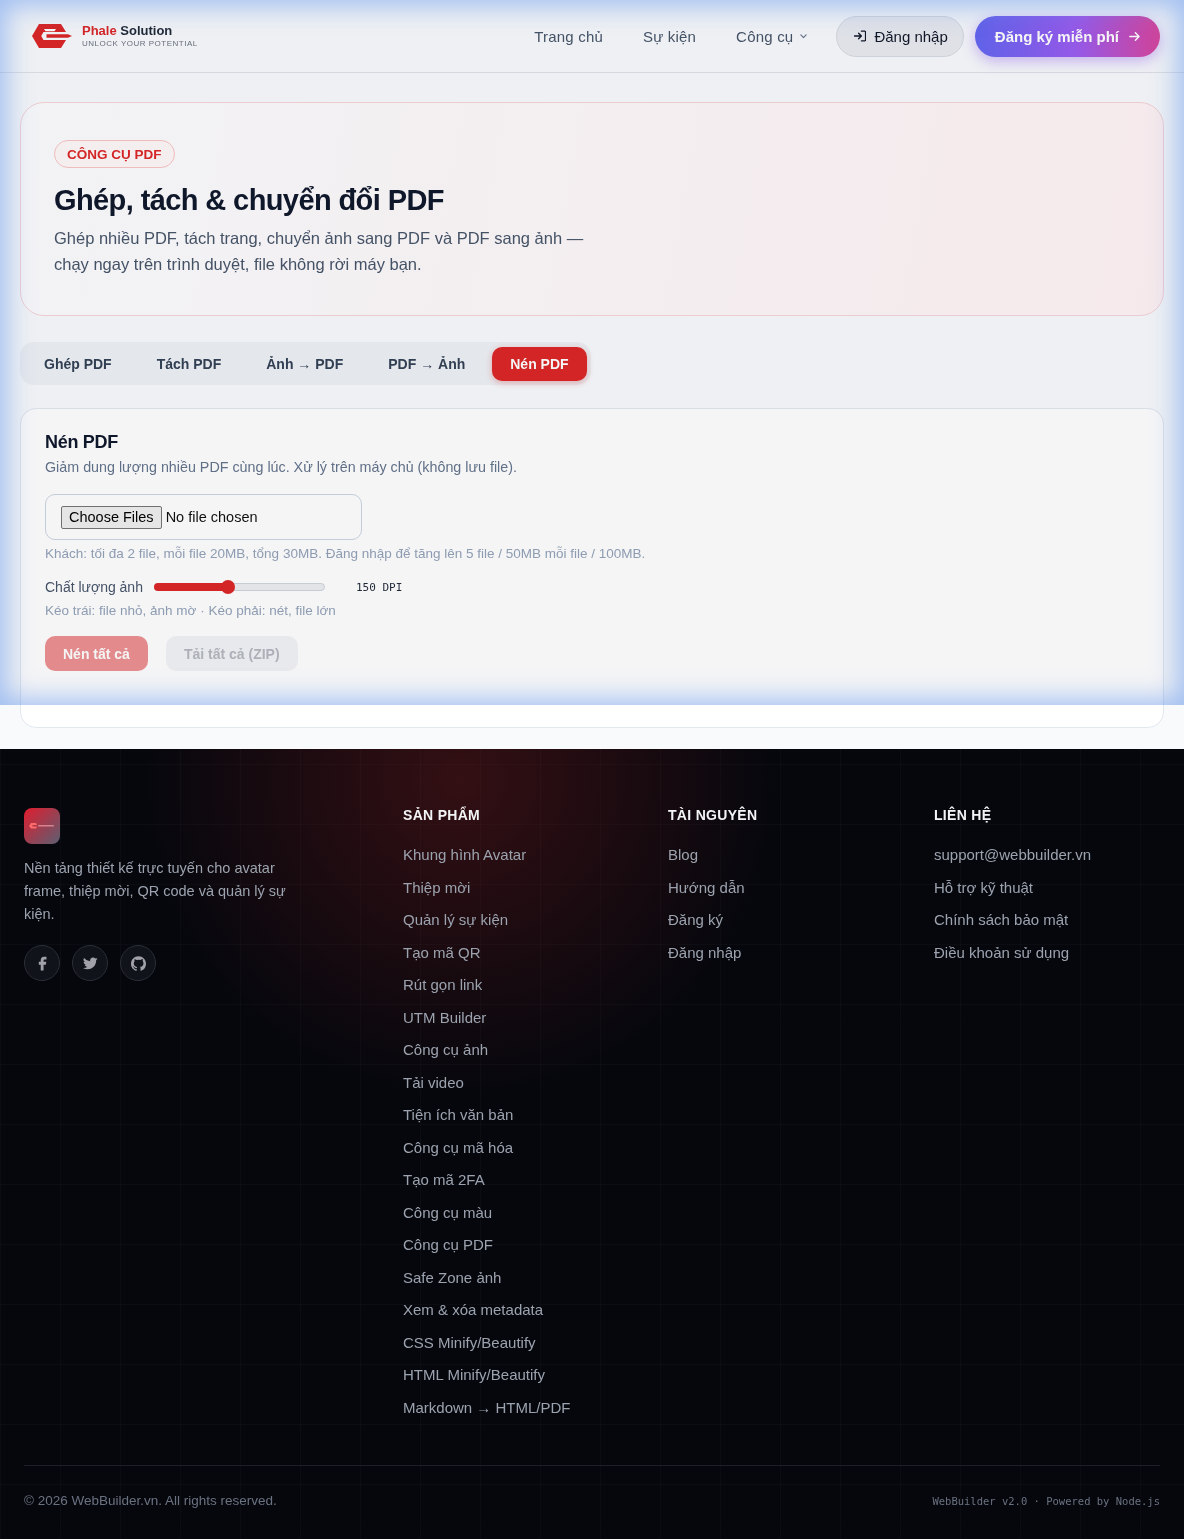 The height and width of the screenshot is (1539, 1184). Describe the element at coordinates (984, 887) in the screenshot. I see `footer-link: Hỗ trợ kỹ thuật` at that location.